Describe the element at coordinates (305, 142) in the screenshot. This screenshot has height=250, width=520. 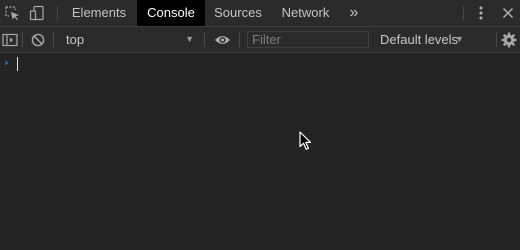
I see `mouse-pointer-icon` at that location.